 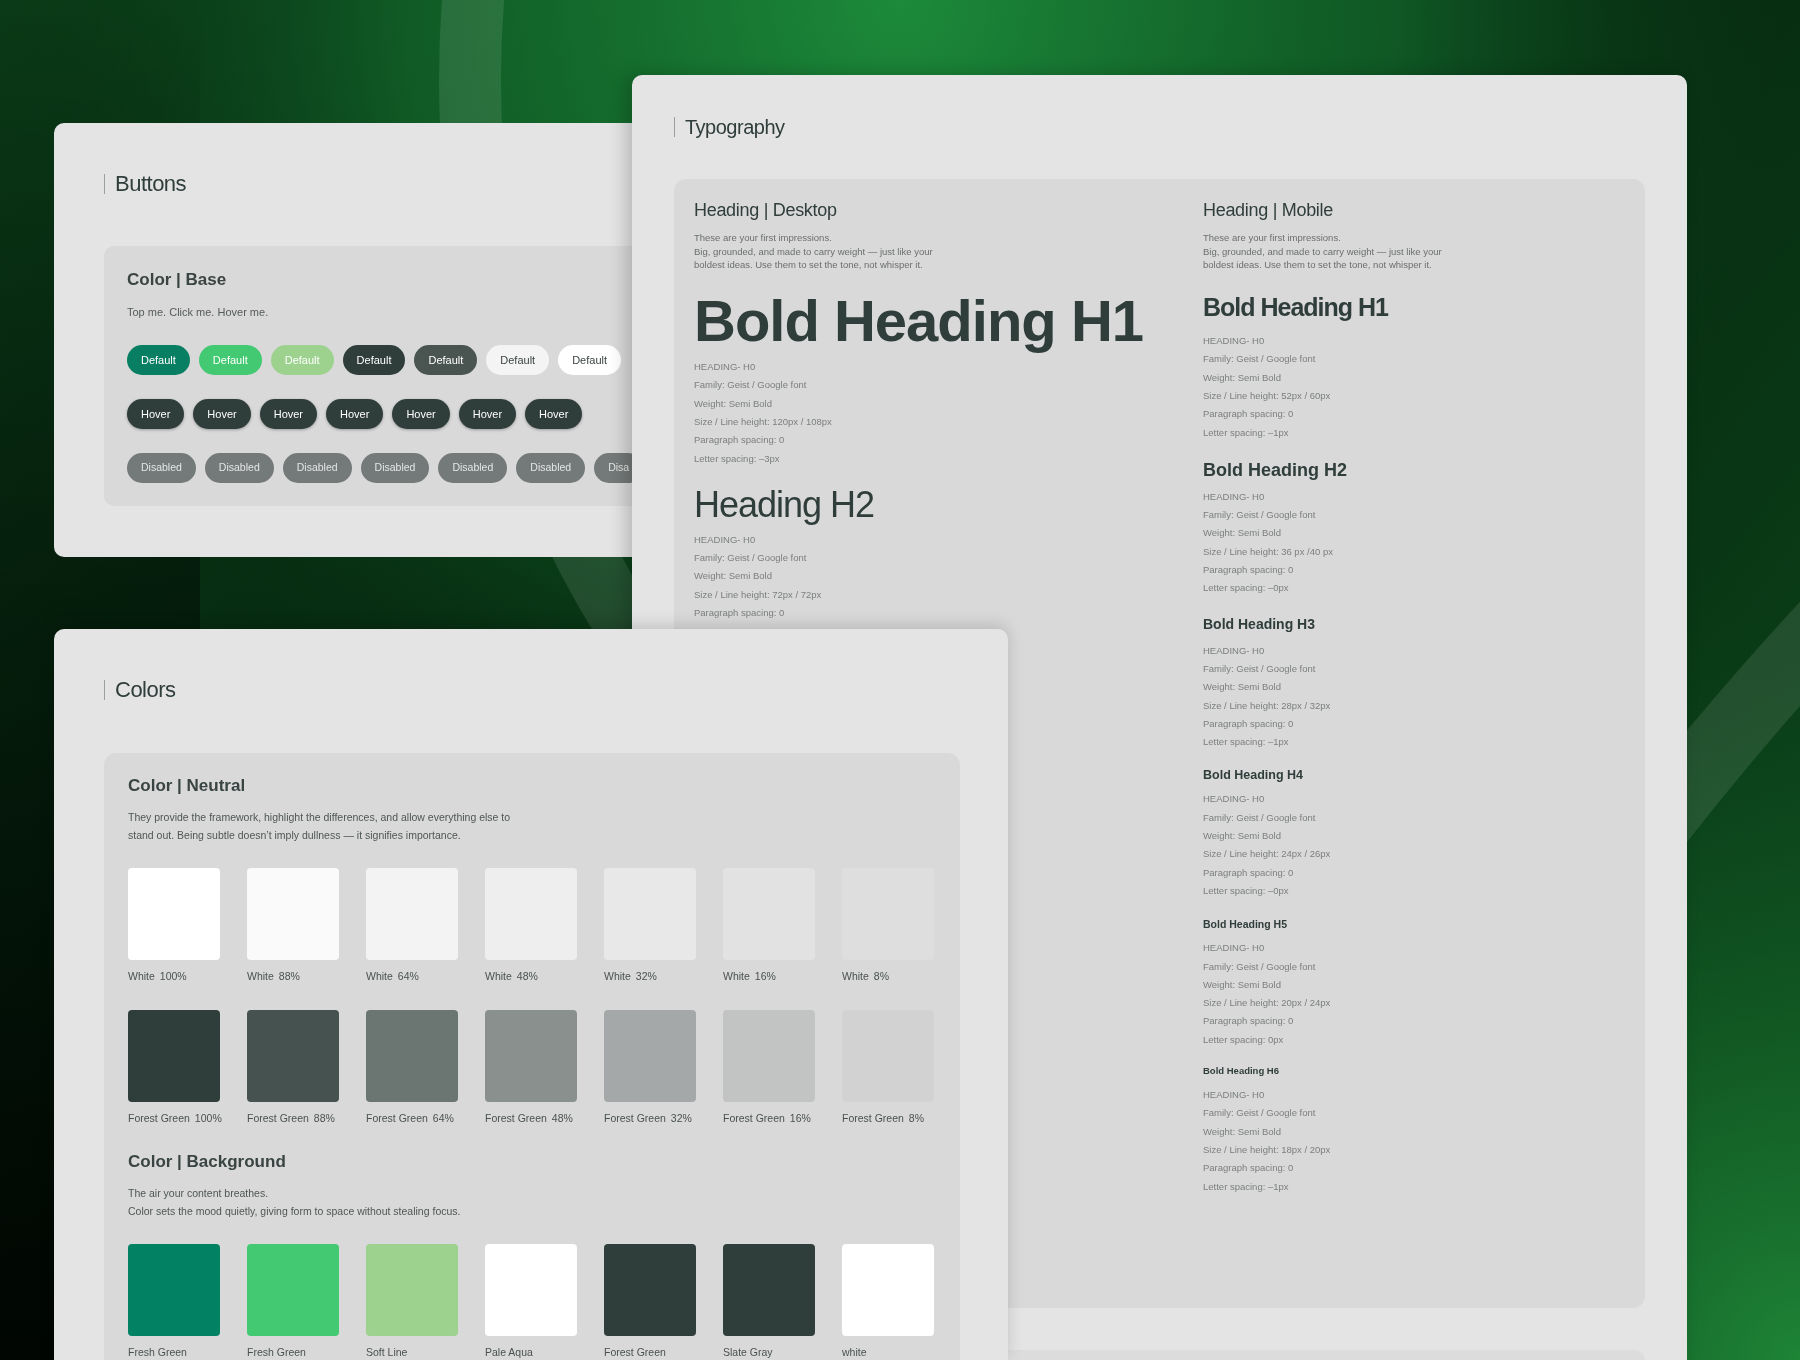 I want to click on spec-line: Size / Line height: 28px / 32px, so click(x=1267, y=705).